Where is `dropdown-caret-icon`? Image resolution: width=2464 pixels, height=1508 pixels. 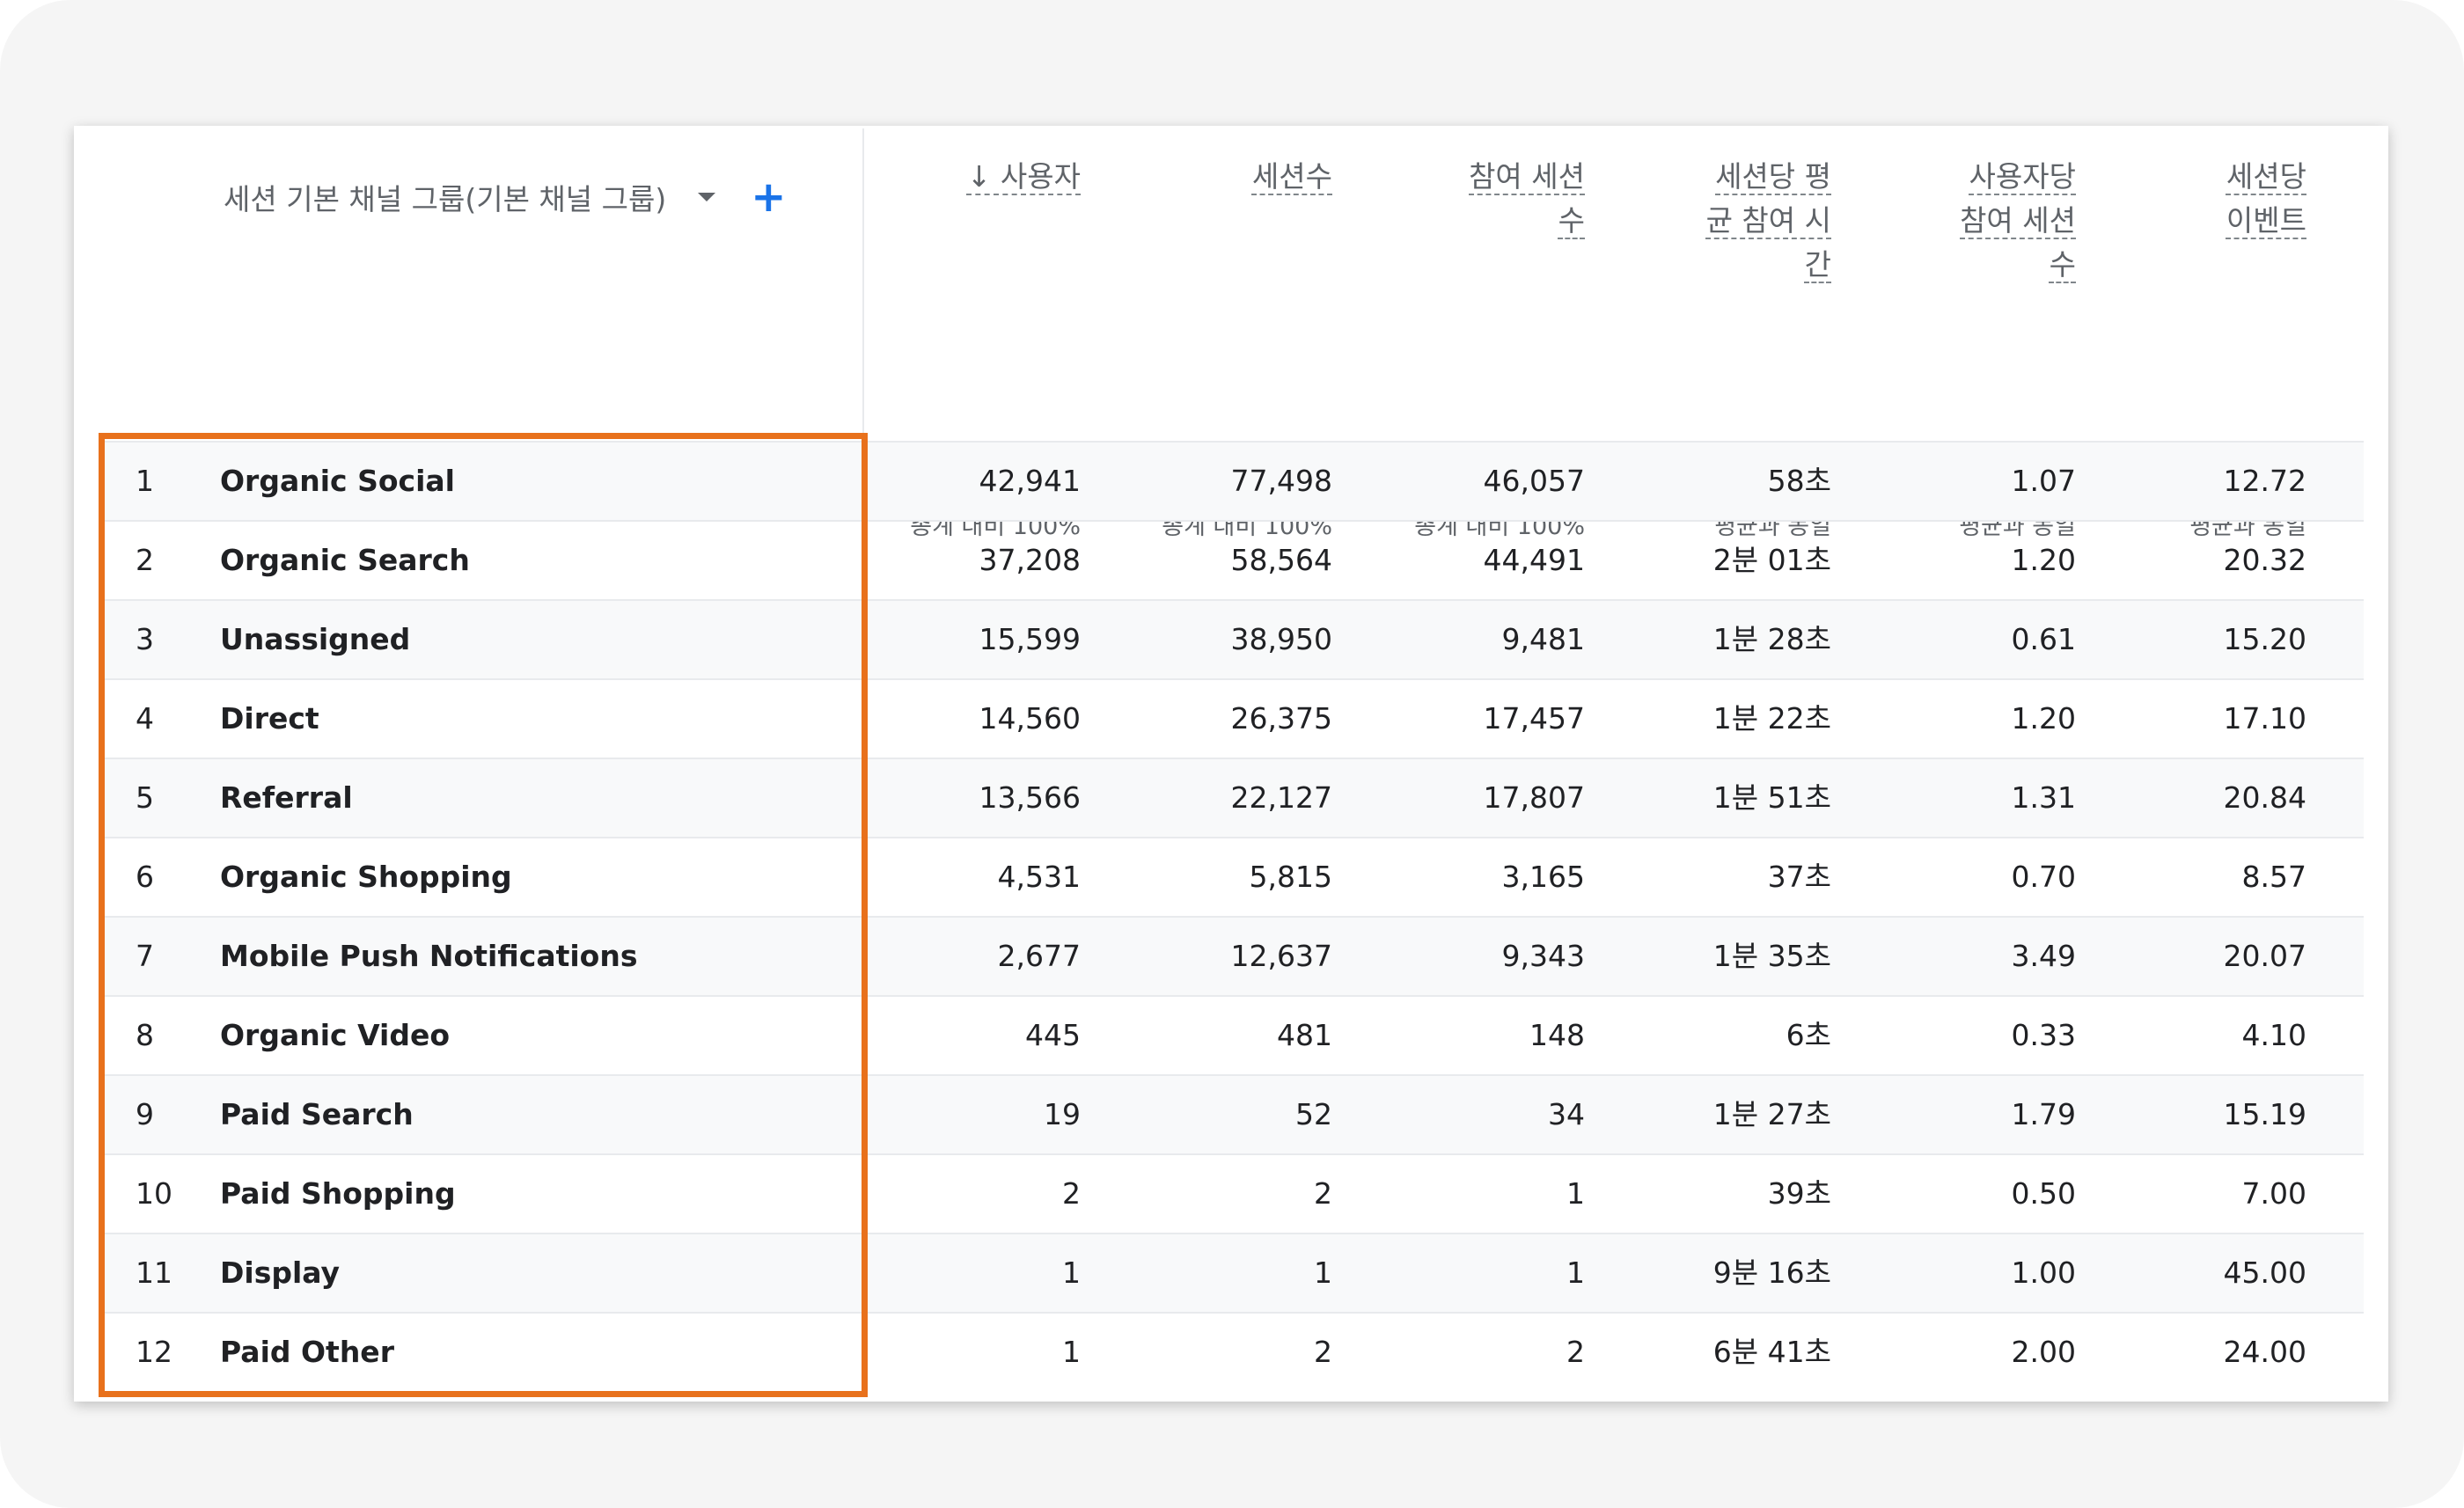 dropdown-caret-icon is located at coordinates (707, 197).